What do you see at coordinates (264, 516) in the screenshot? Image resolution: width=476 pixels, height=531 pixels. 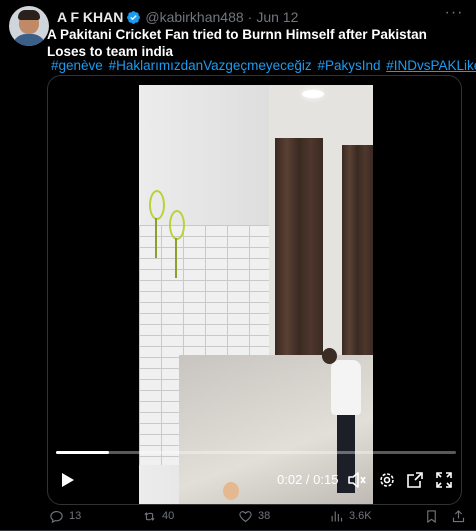 I see `like-count: 38` at bounding box center [264, 516].